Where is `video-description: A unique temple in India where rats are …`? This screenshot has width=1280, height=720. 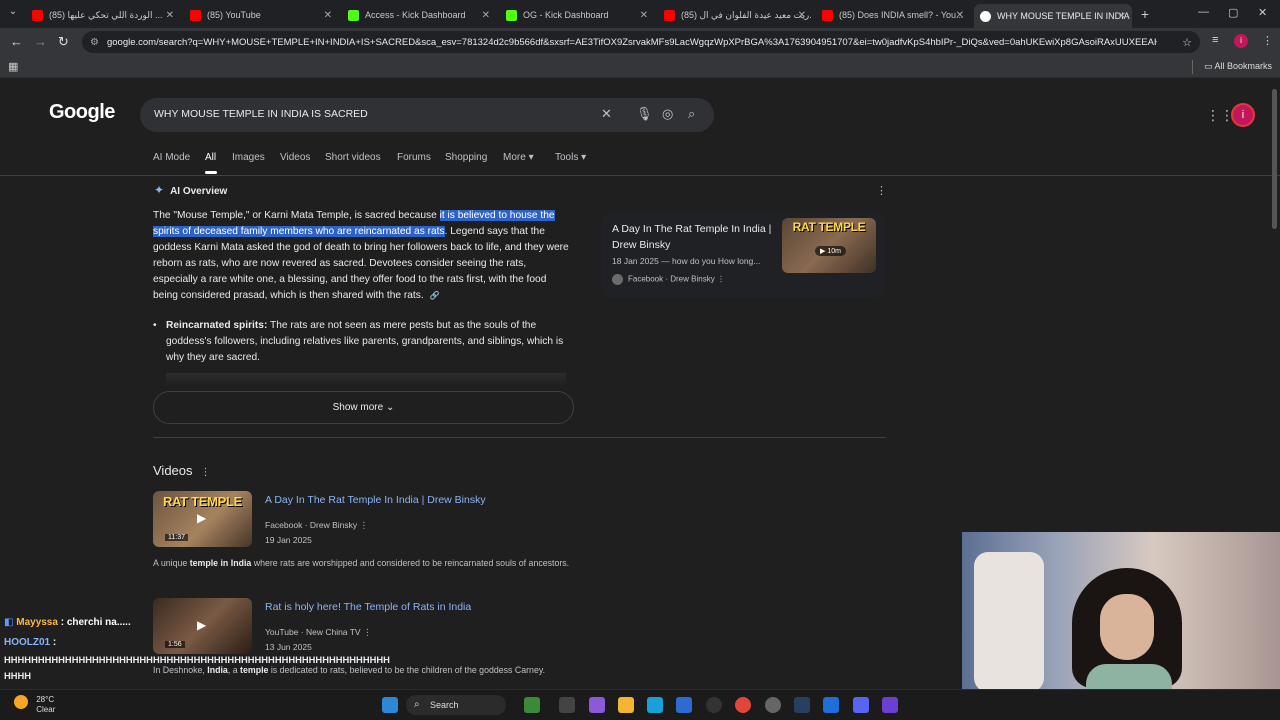
video-description: A unique temple in India where rats are … is located at coordinates (368, 563).